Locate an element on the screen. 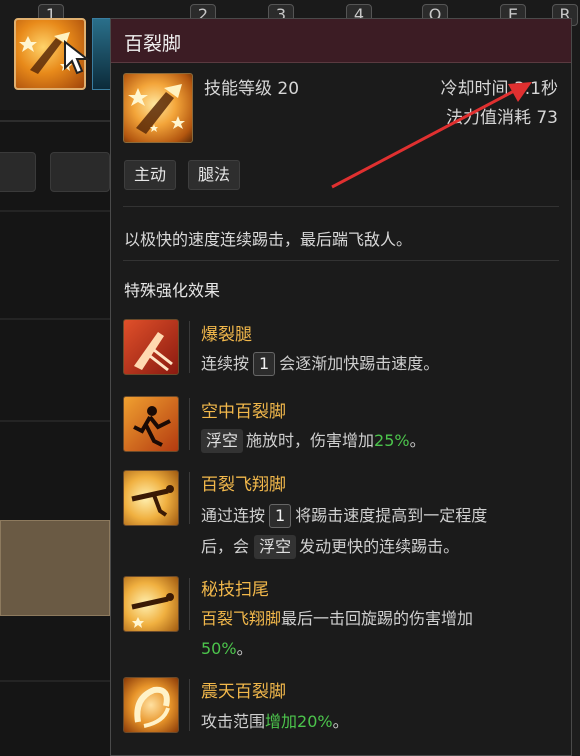 The height and width of the screenshot is (756, 580). effect-value: 25% is located at coordinates (392, 440).